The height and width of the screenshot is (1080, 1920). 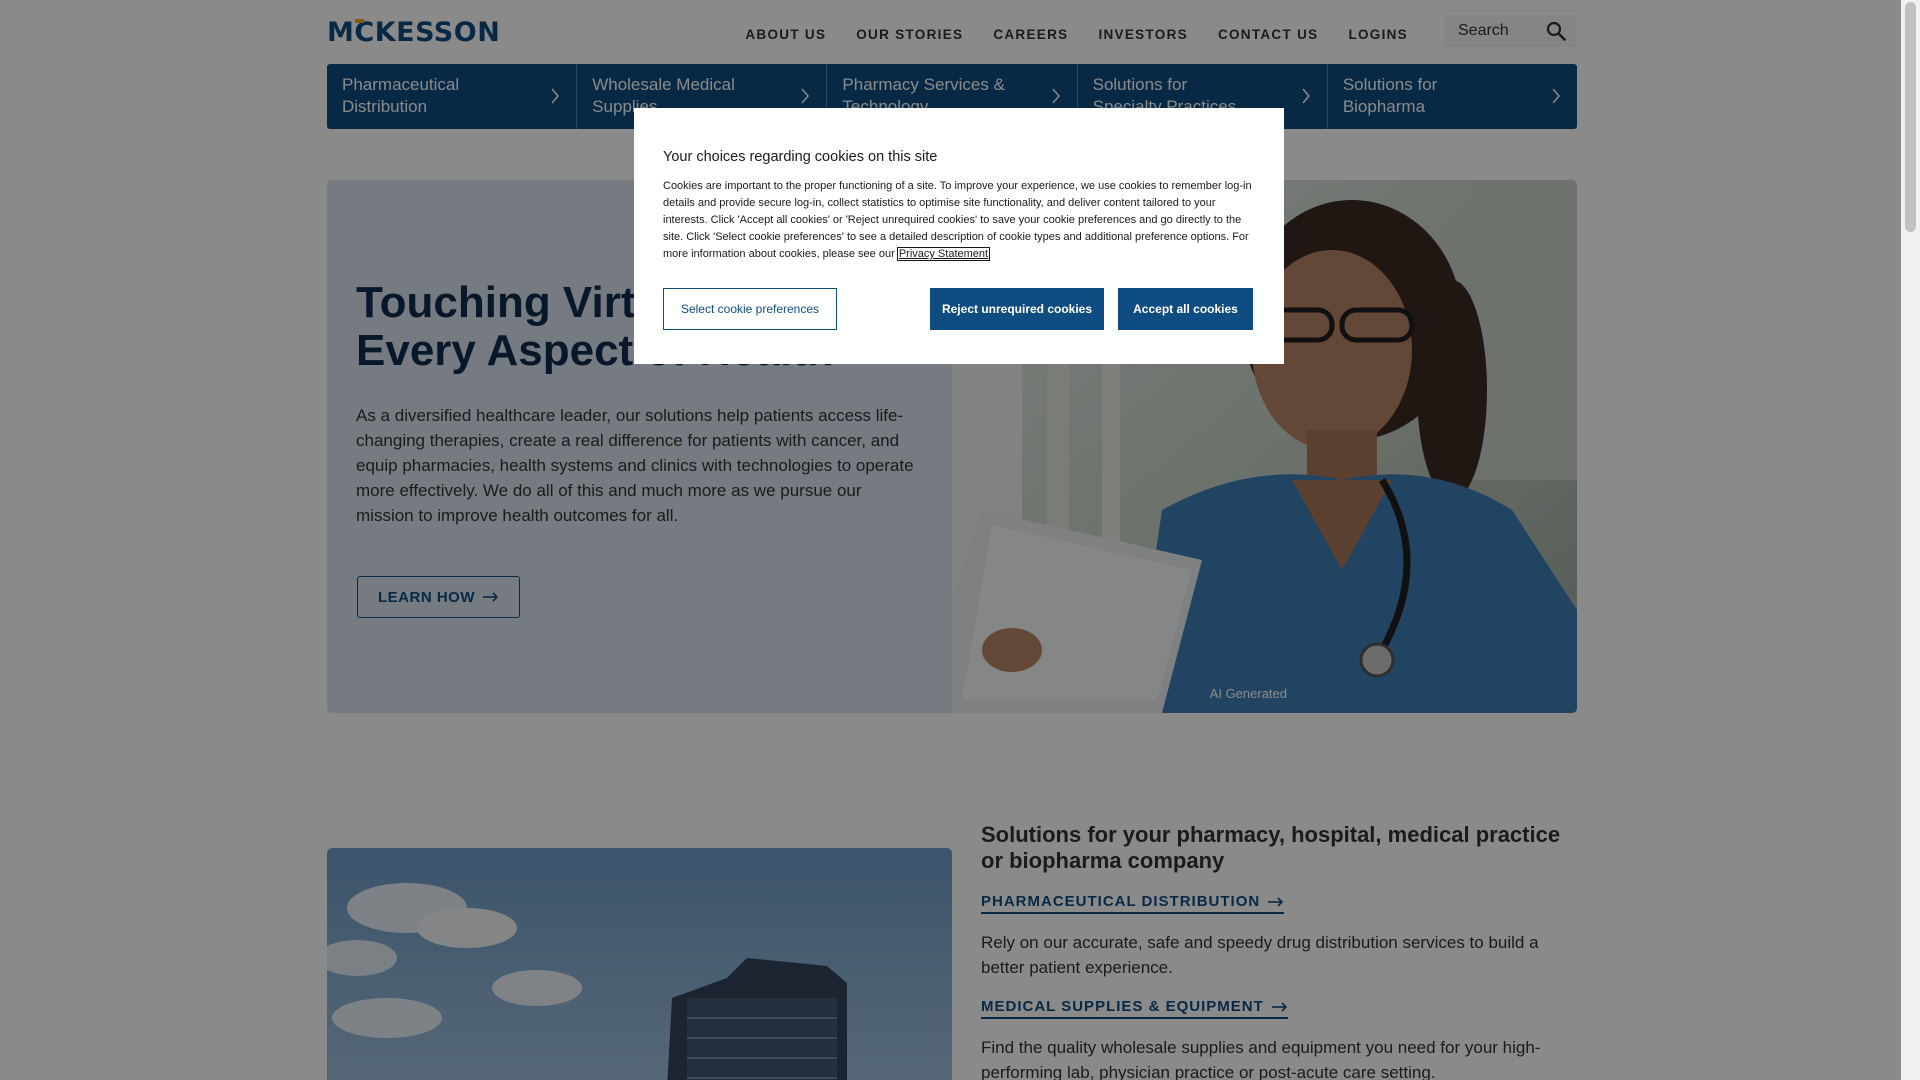 I want to click on select-cookie-preferences-button: Select cookie preferences, so click(x=750, y=309).